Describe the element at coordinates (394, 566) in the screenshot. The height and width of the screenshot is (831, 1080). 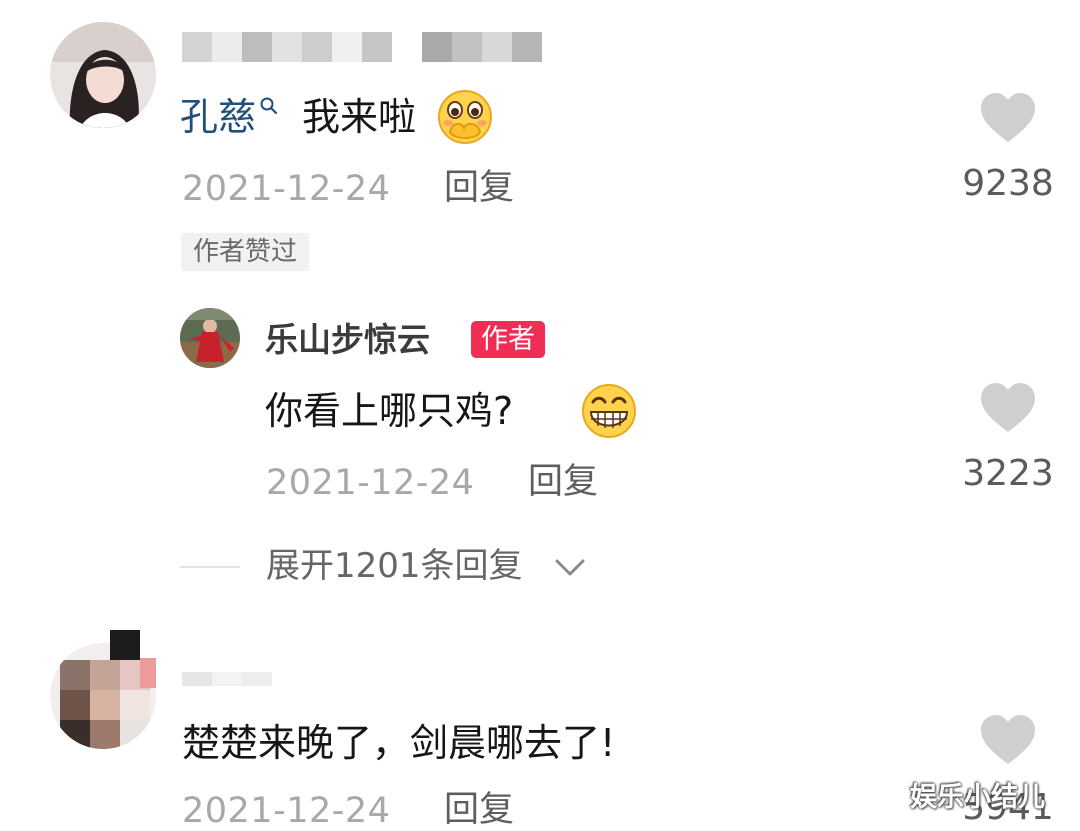
I see `expand-replies-button: 展开1201条回复` at that location.